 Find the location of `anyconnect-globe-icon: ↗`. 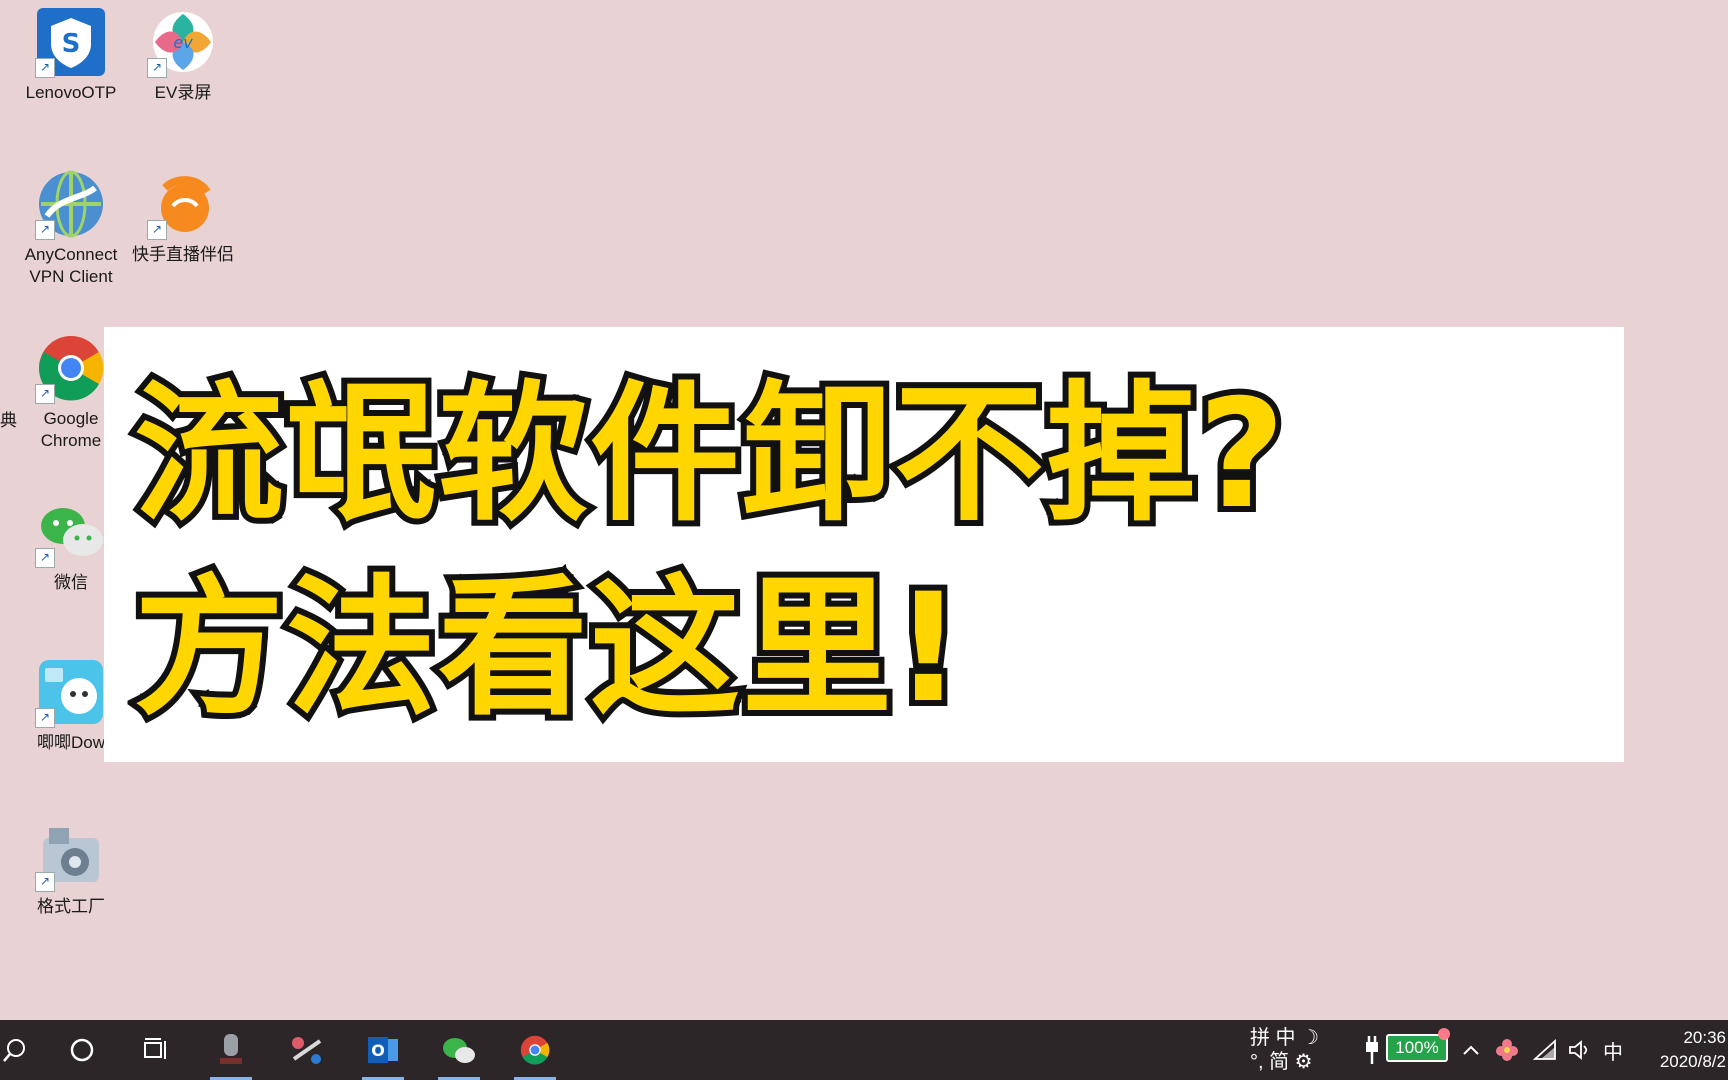

anyconnect-globe-icon: ↗ is located at coordinates (71, 204).